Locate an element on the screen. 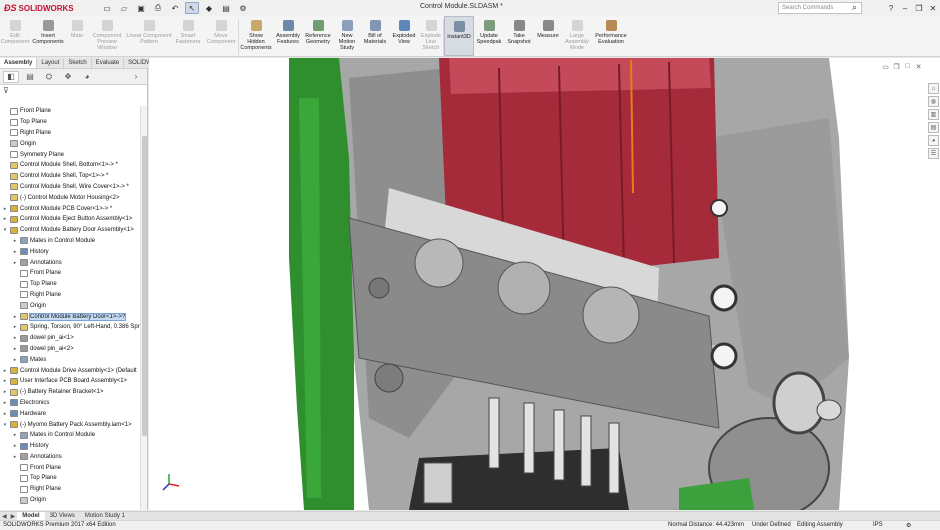 The height and width of the screenshot is (530, 940). viewport-close-icon: ✕ is located at coordinates (918, 66).